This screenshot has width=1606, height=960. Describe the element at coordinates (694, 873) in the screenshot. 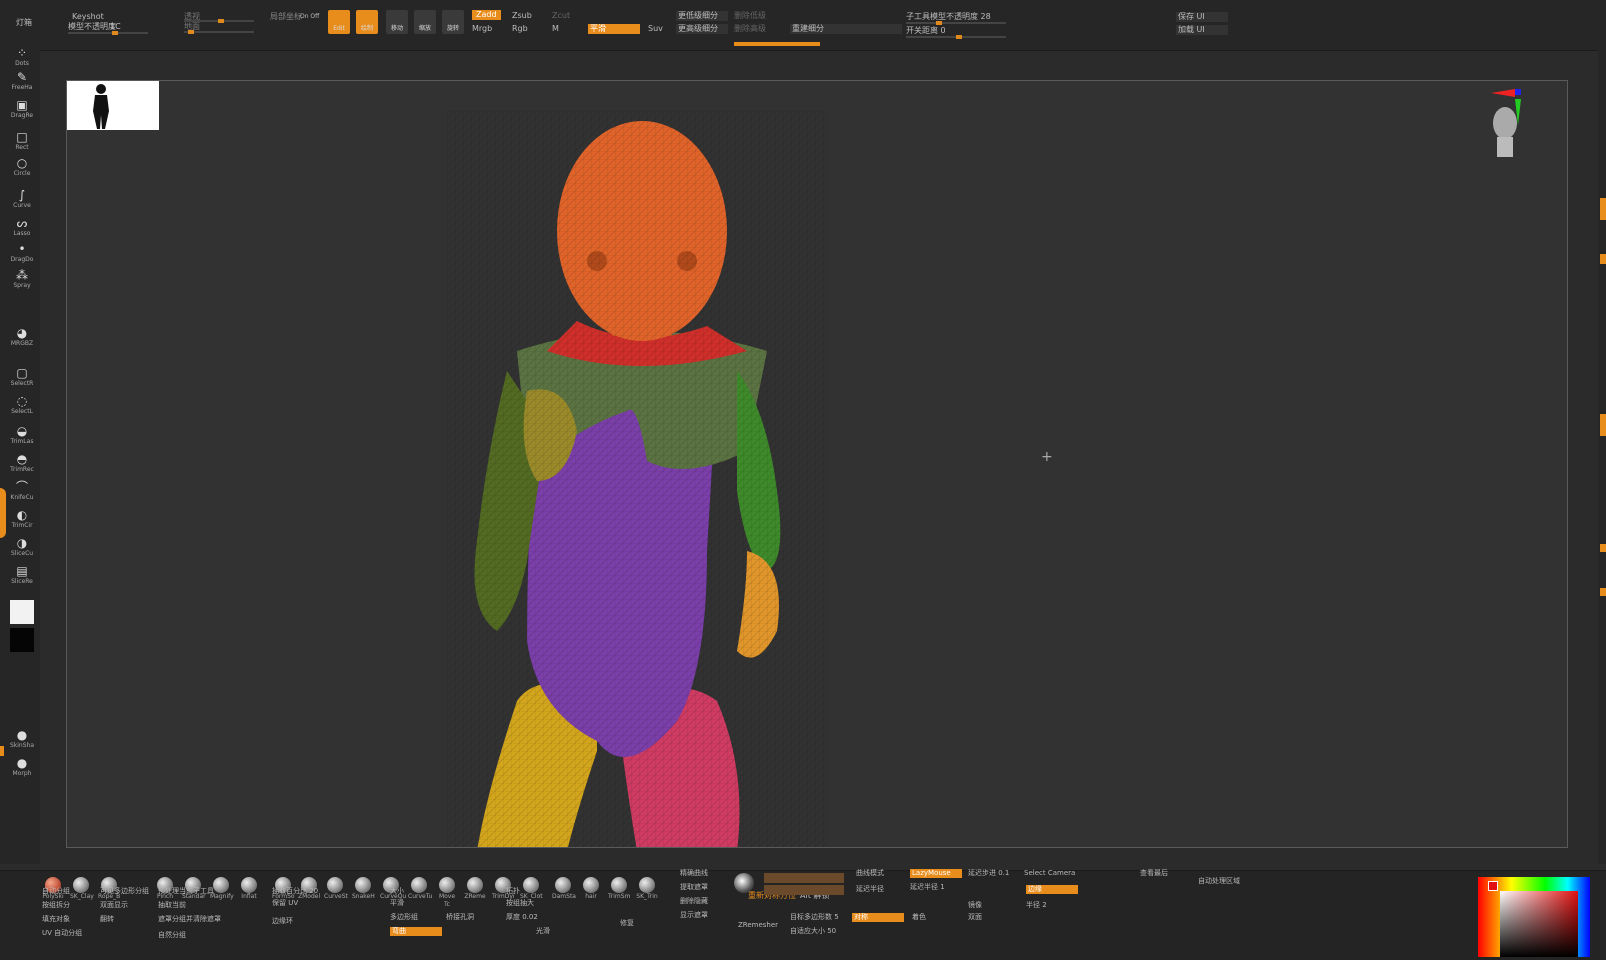

I see `precise-curve-button: 精确曲线` at that location.